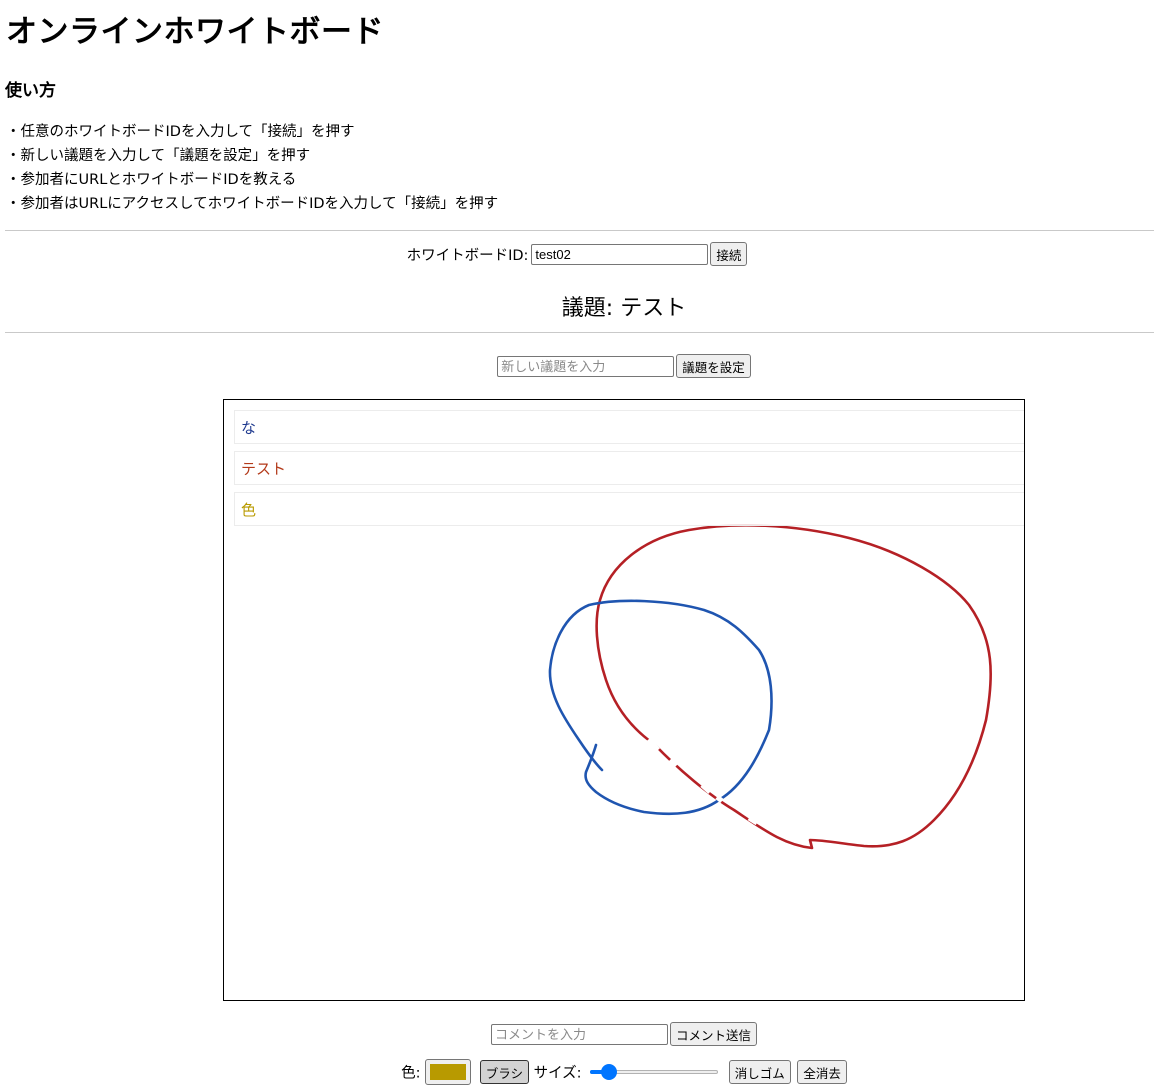 The image size is (1154, 1088). I want to click on comment-item: 色, so click(629, 509).